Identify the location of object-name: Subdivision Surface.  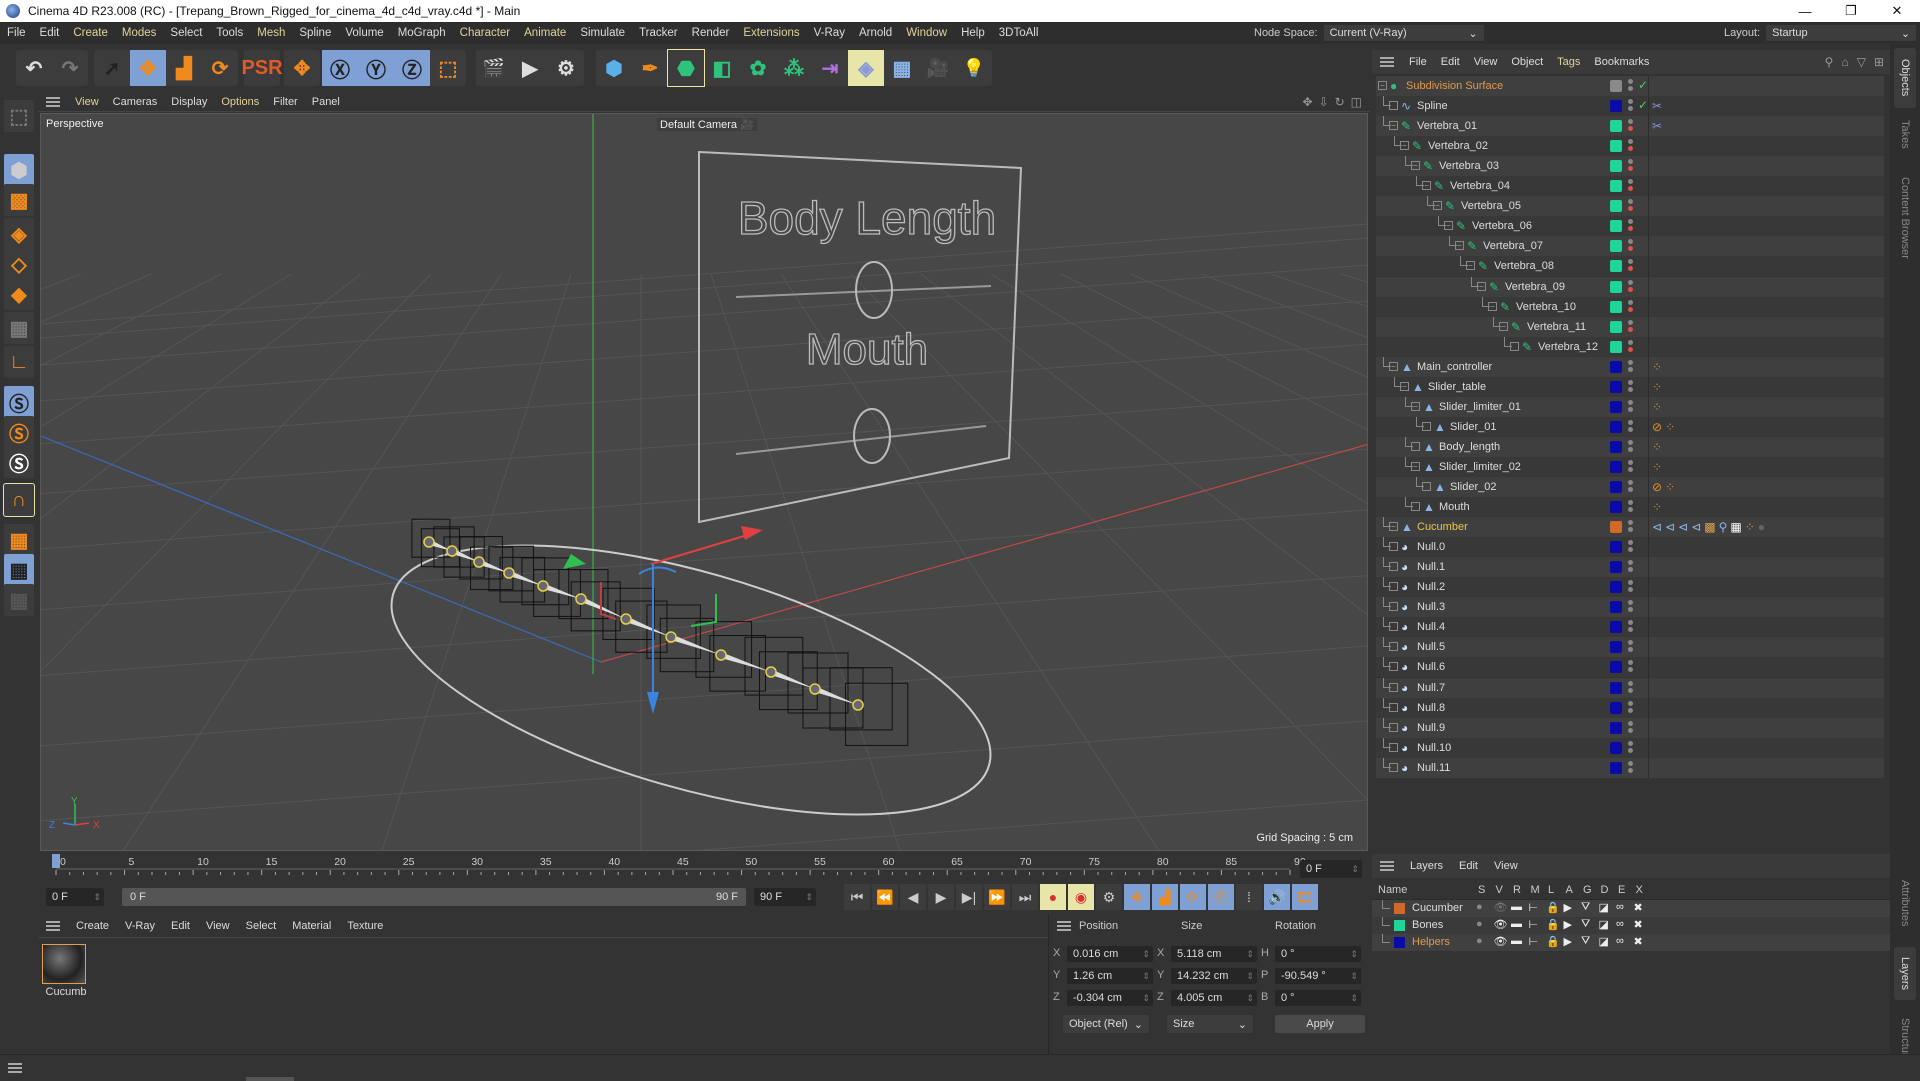
(1454, 86).